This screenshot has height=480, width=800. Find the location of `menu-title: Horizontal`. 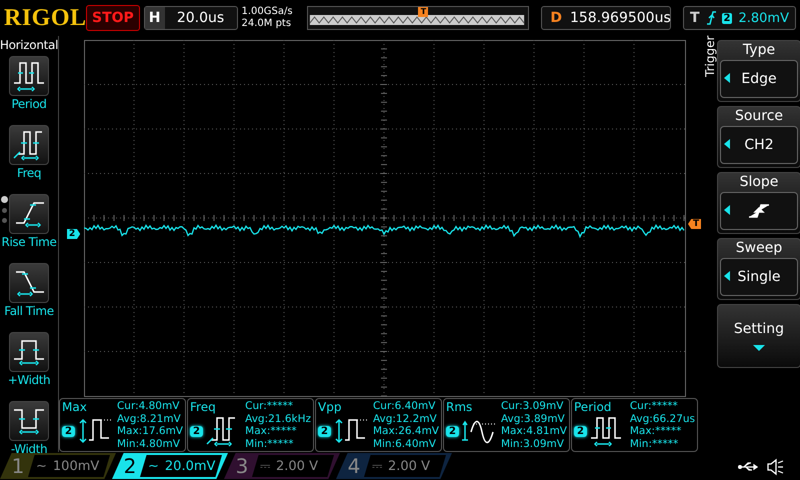

menu-title: Horizontal is located at coordinates (29, 45).